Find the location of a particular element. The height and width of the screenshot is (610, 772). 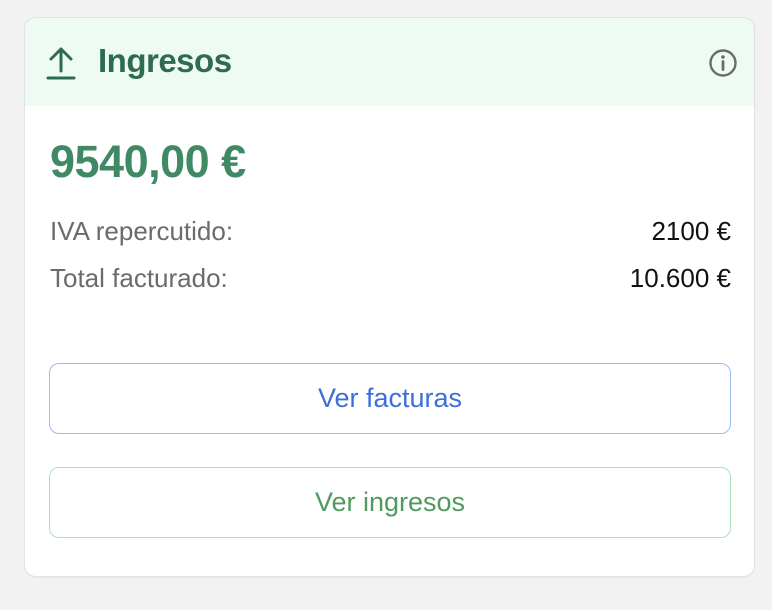

vat-label: IVA repercutido: is located at coordinates (142, 230).